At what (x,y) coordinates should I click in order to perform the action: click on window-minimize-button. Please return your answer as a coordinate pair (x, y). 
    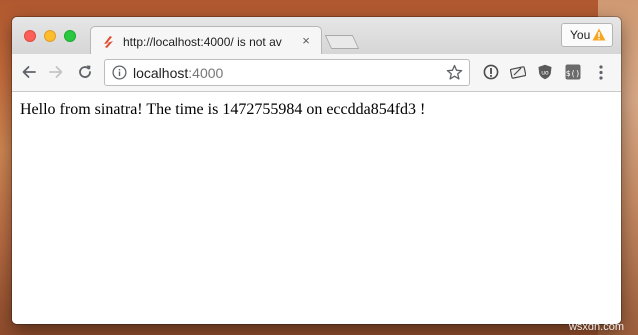
    Looking at the image, I should click on (50, 36).